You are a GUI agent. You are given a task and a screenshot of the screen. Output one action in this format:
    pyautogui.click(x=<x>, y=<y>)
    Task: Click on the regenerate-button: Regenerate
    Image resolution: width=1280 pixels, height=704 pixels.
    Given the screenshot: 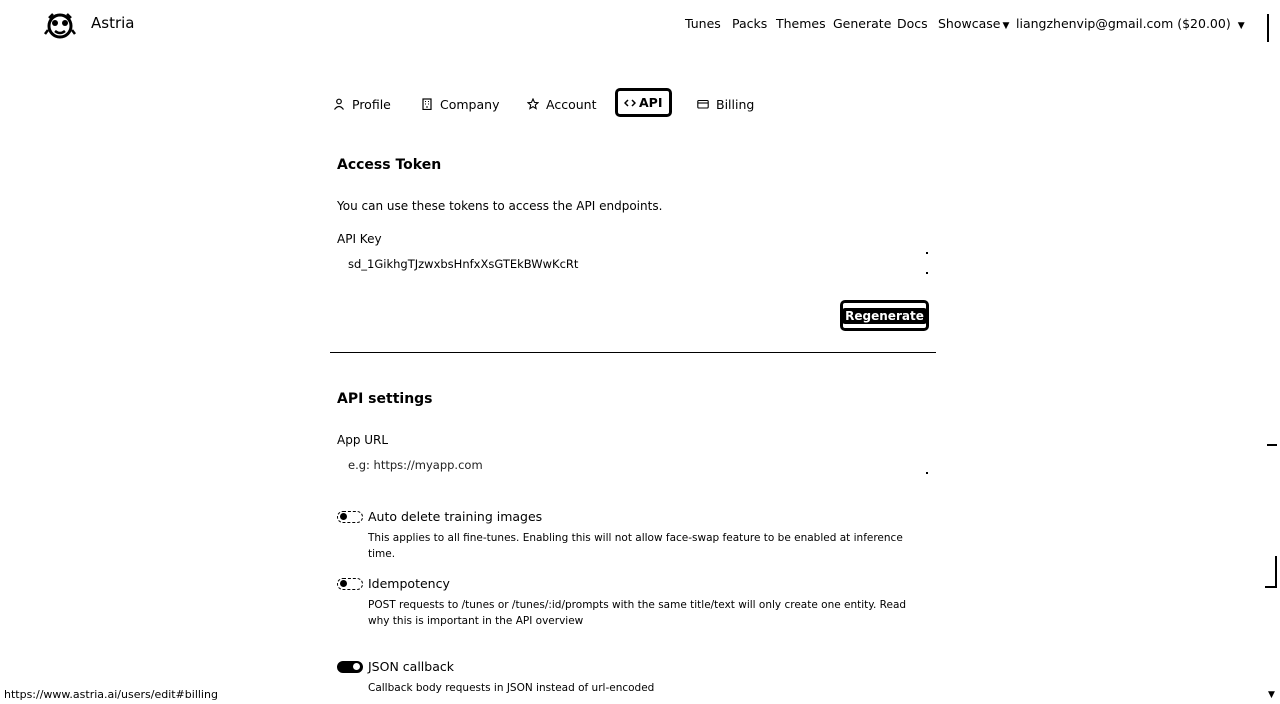 What is the action you would take?
    pyautogui.click(x=884, y=315)
    